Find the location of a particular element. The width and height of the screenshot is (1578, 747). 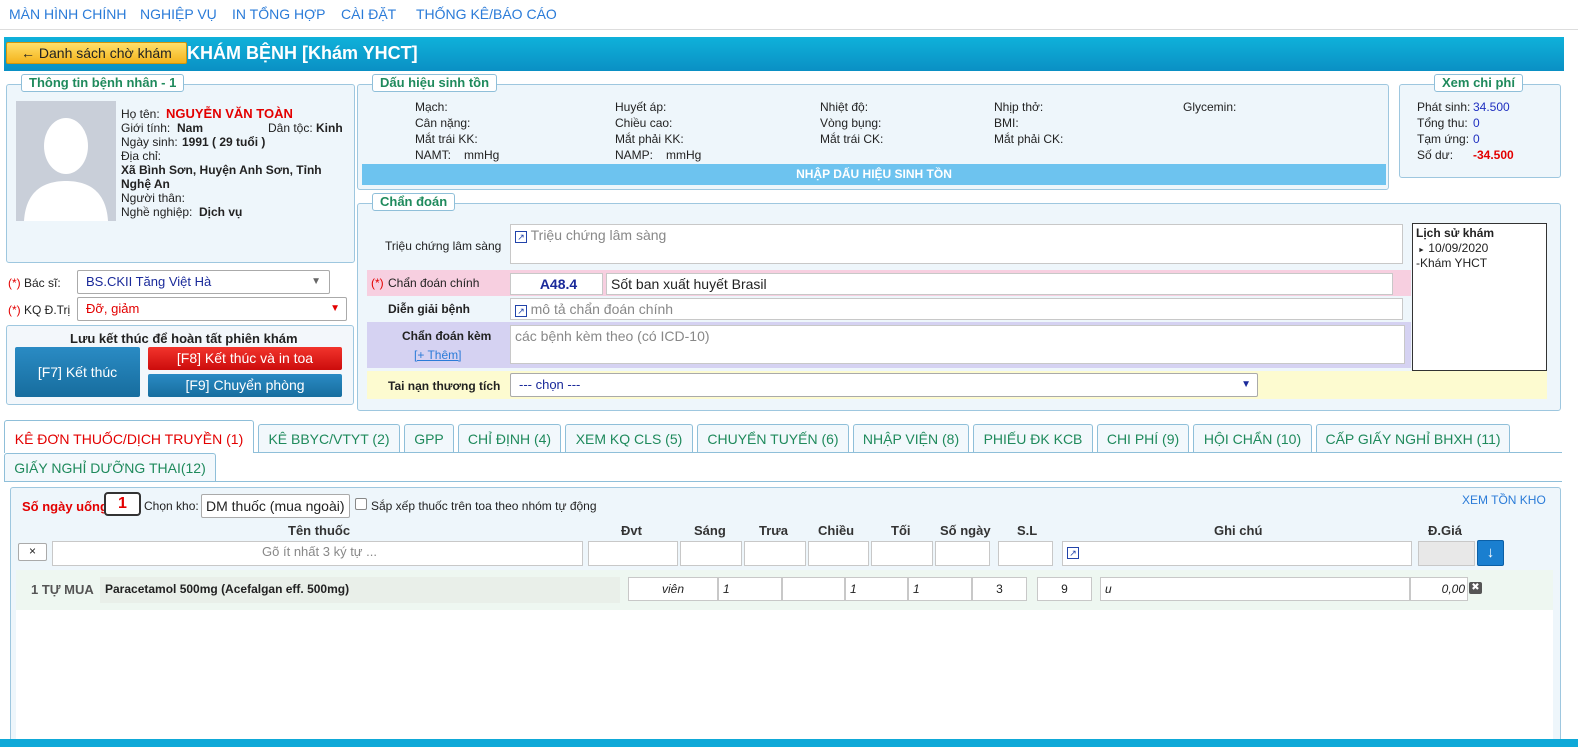

row-drug-name: Paracetamol 500mg (Acefalgan eff. 500mg) is located at coordinates (360, 590).